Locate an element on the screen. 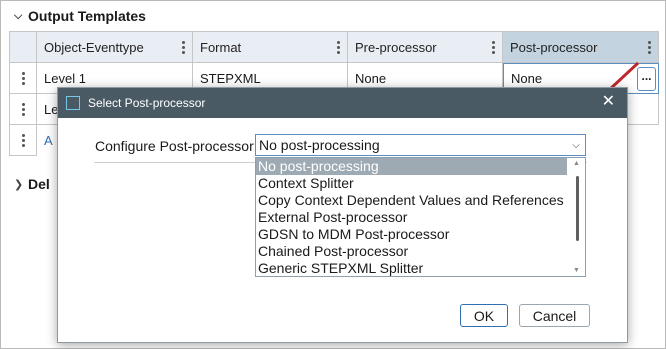 The image size is (666, 349). column-header-pre-processor: Pre-processor is located at coordinates (425, 47).